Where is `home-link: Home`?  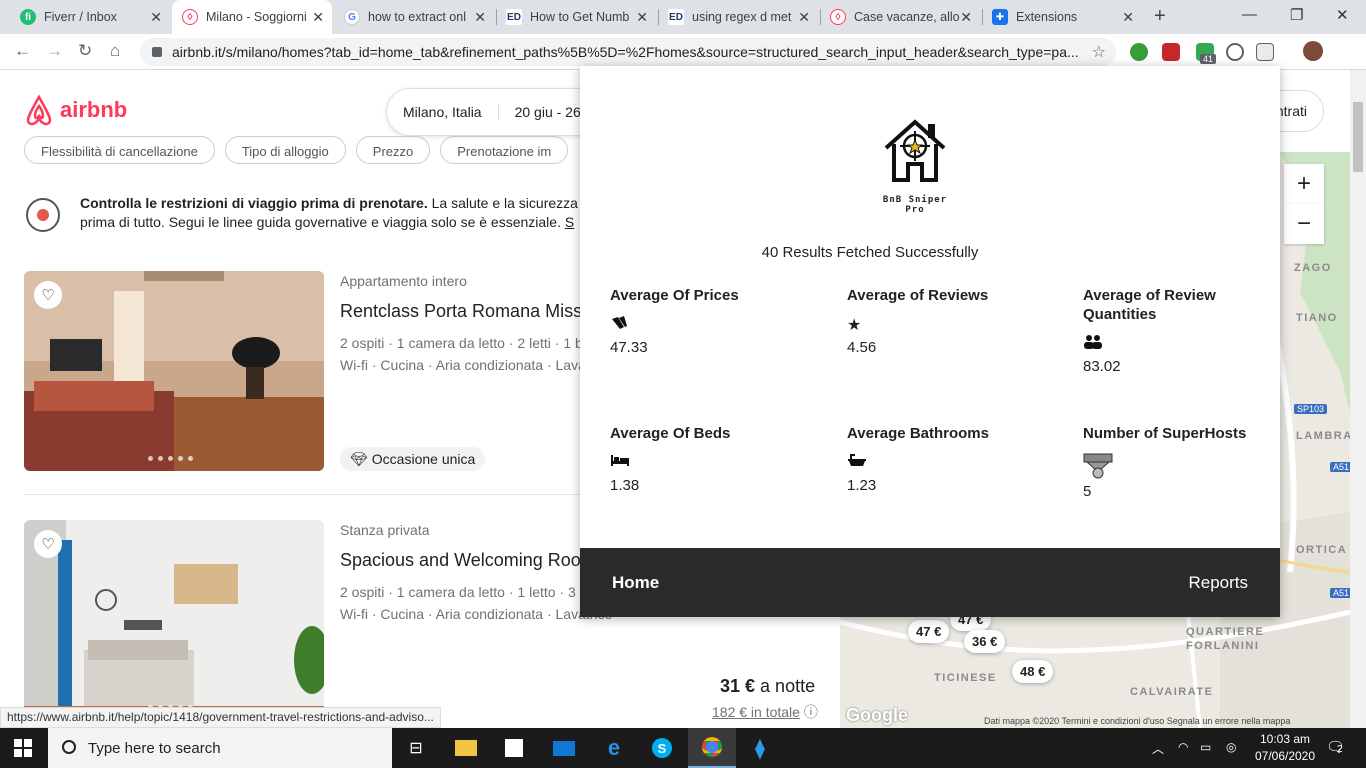 home-link: Home is located at coordinates (635, 583).